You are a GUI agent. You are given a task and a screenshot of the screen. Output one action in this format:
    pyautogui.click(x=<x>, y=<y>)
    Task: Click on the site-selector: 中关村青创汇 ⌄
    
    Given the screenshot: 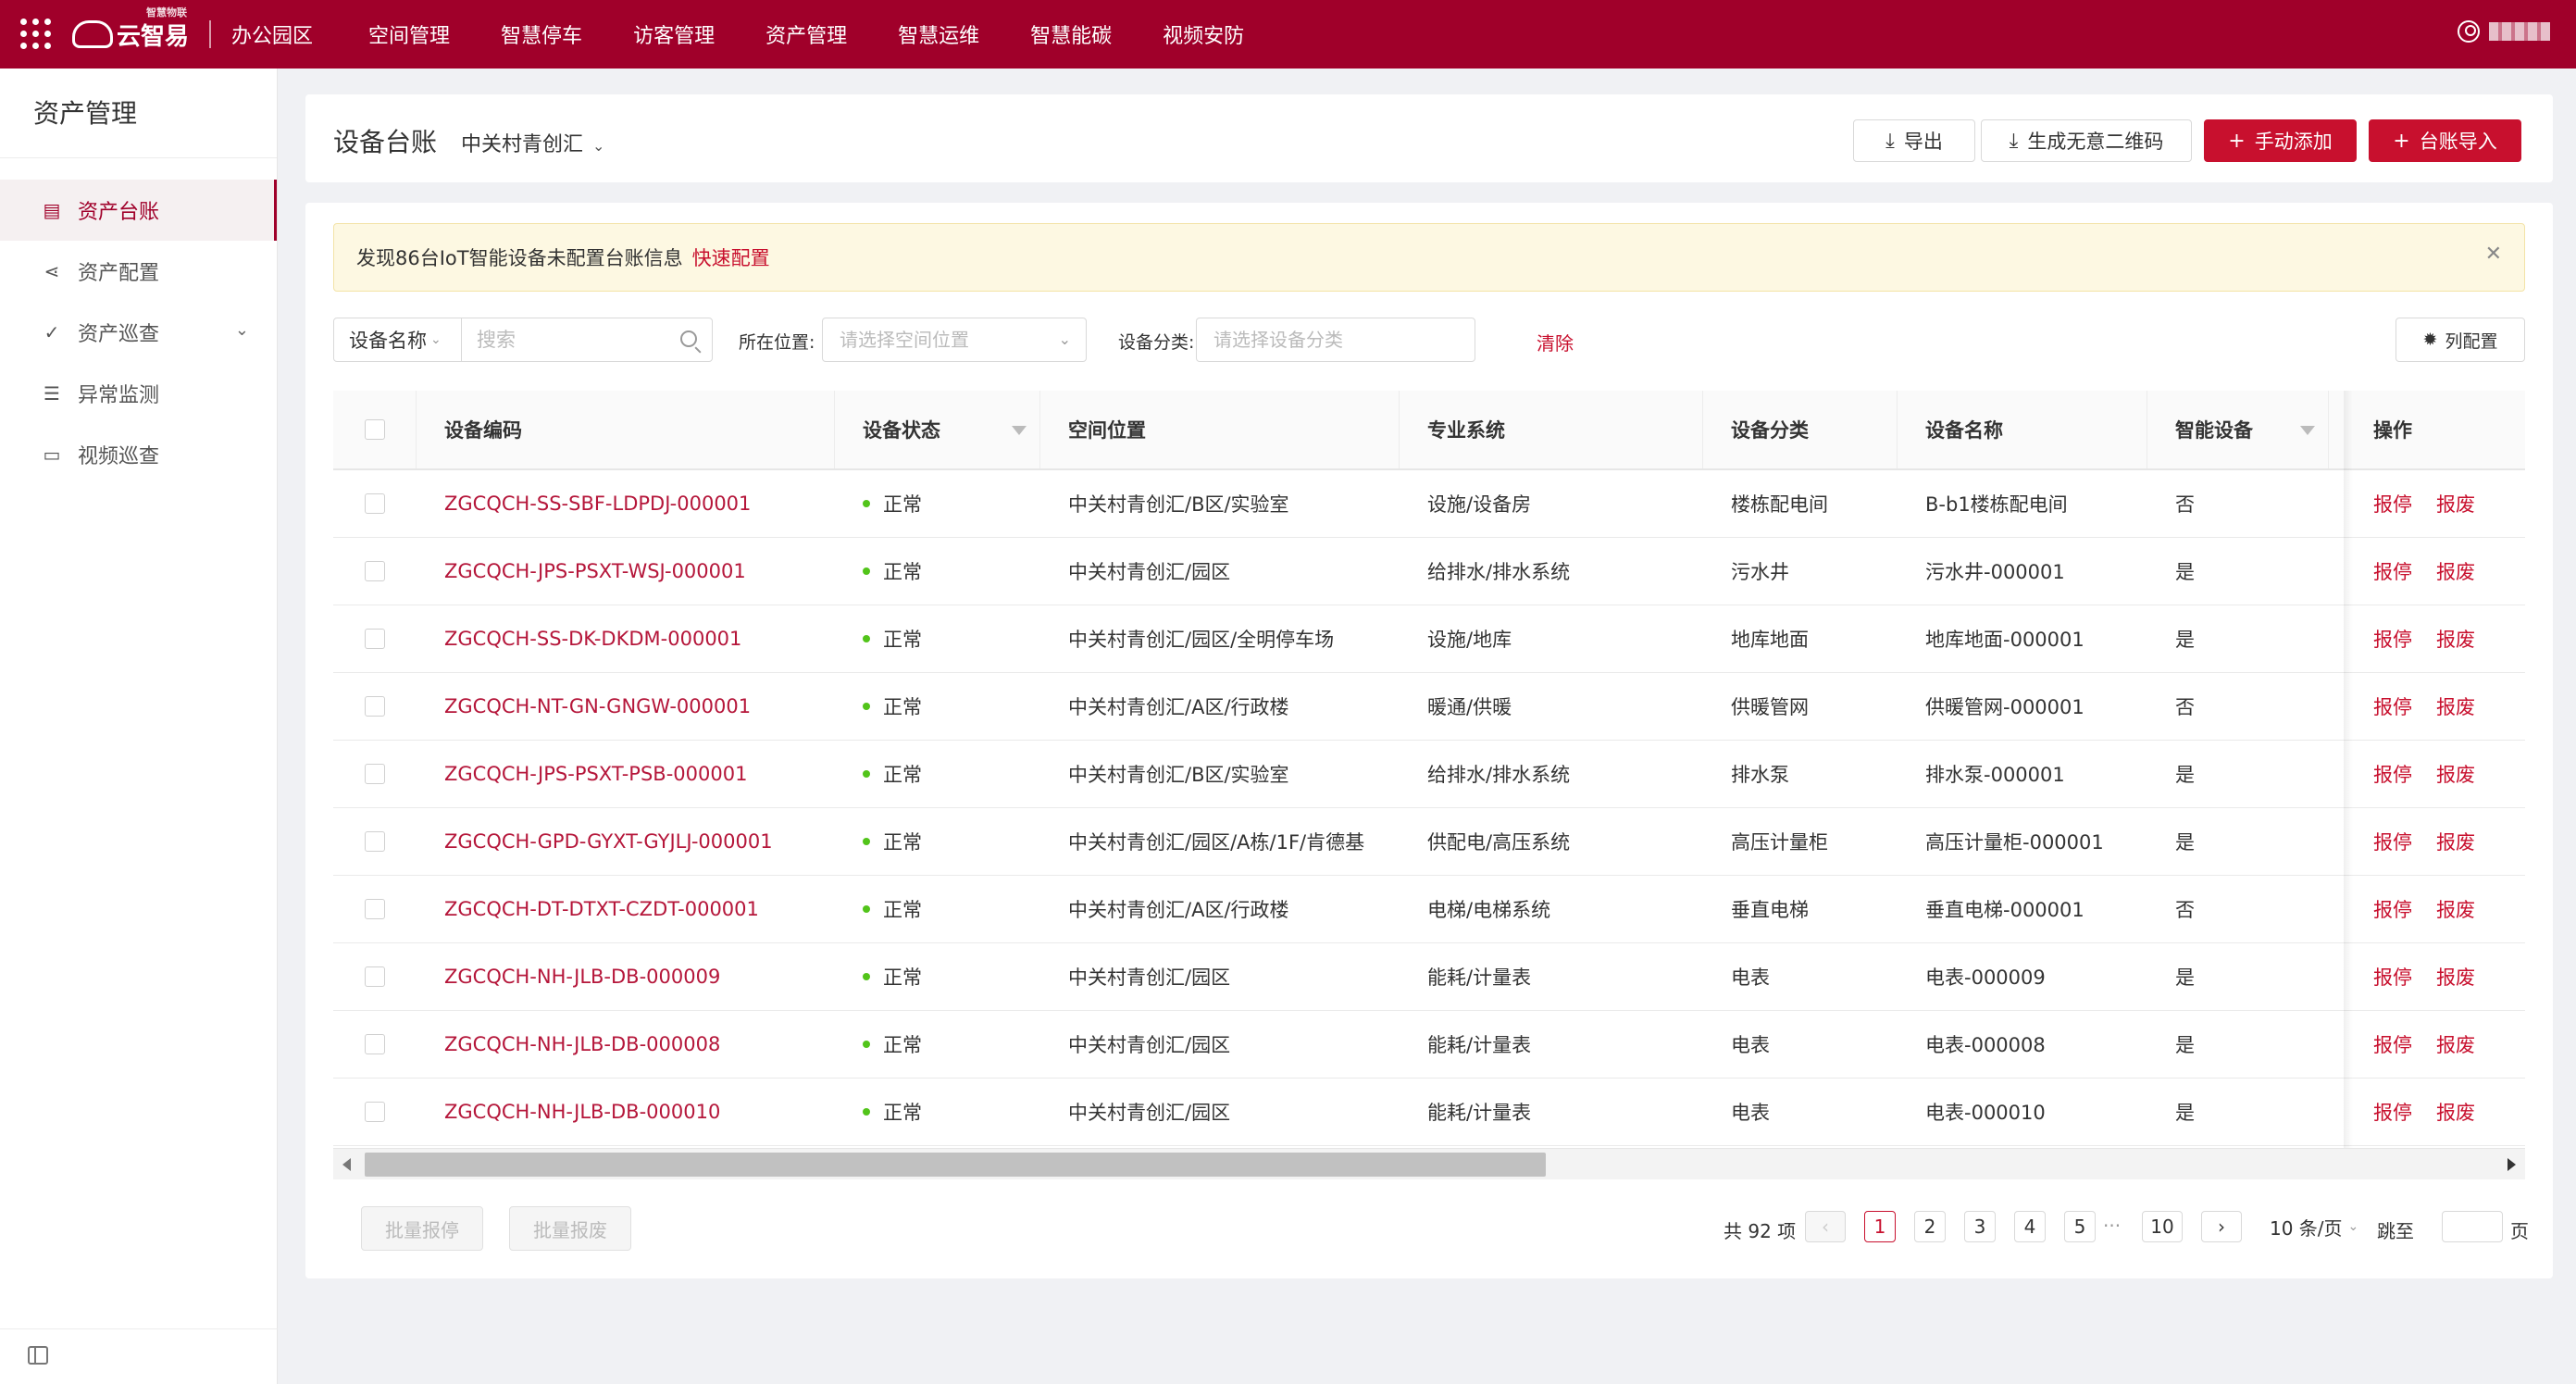 What is the action you would take?
    pyautogui.click(x=532, y=142)
    